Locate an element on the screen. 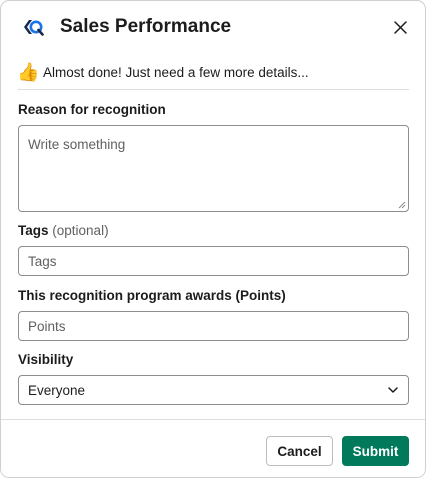 This screenshot has width=426, height=478. points-input: Points is located at coordinates (213, 326).